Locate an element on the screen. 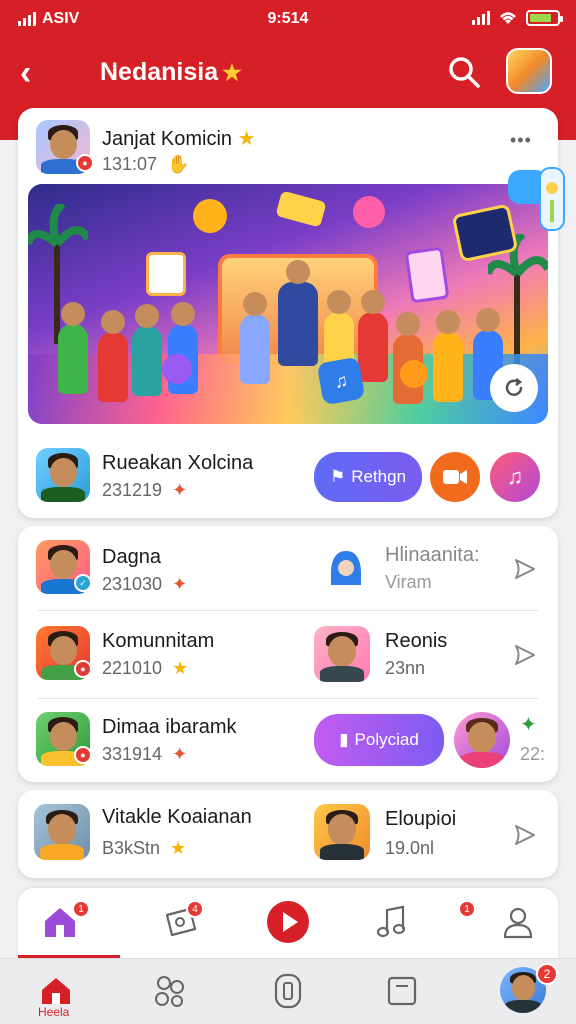 The height and width of the screenshot is (1024, 576). nav-inbox is located at coordinates (402, 991).